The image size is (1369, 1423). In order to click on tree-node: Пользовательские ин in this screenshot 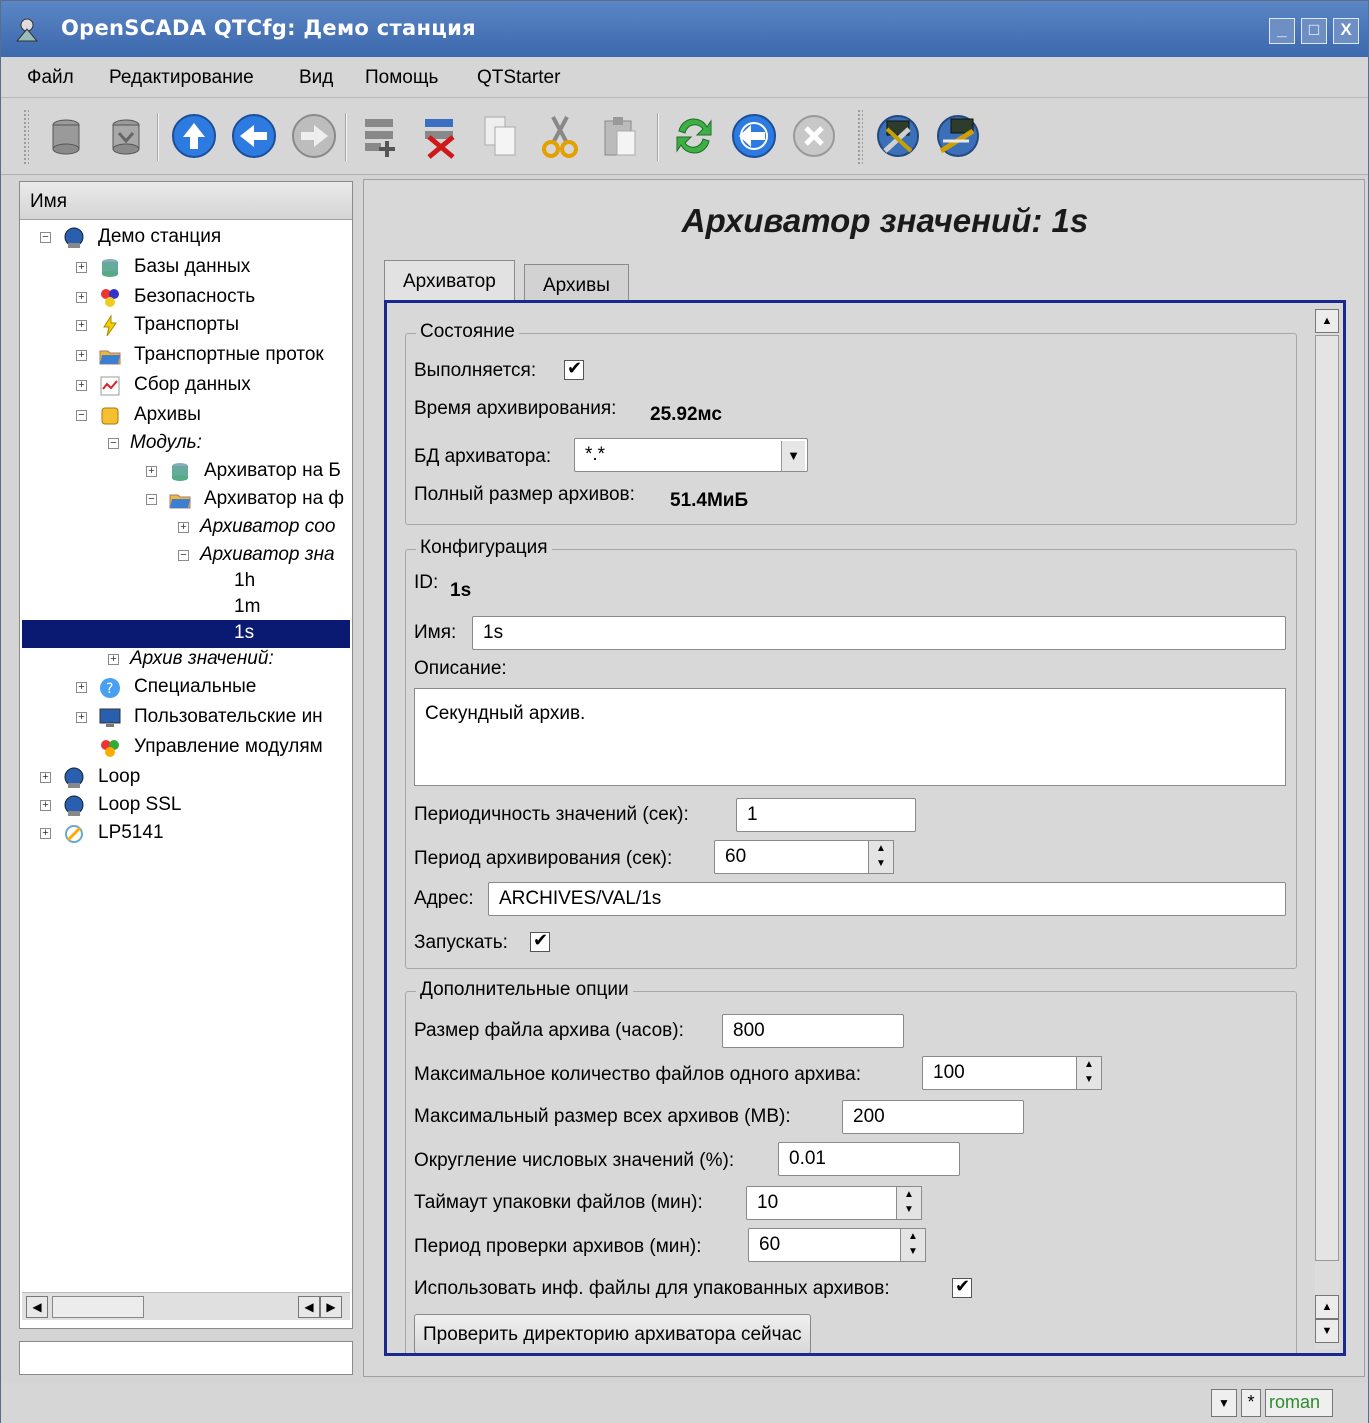, I will do `click(228, 718)`.